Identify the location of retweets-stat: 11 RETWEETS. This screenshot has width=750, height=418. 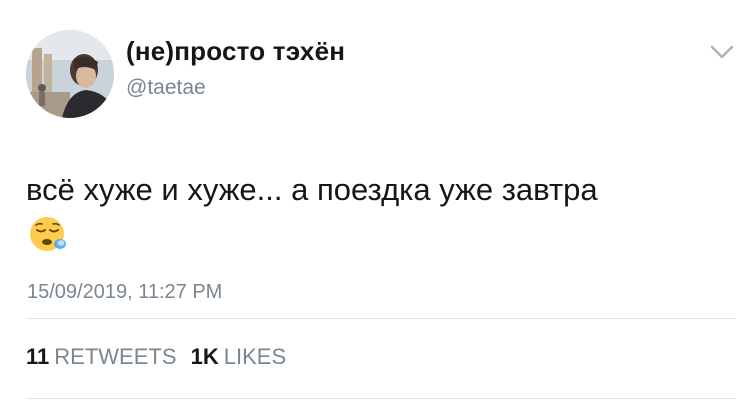
(104, 356).